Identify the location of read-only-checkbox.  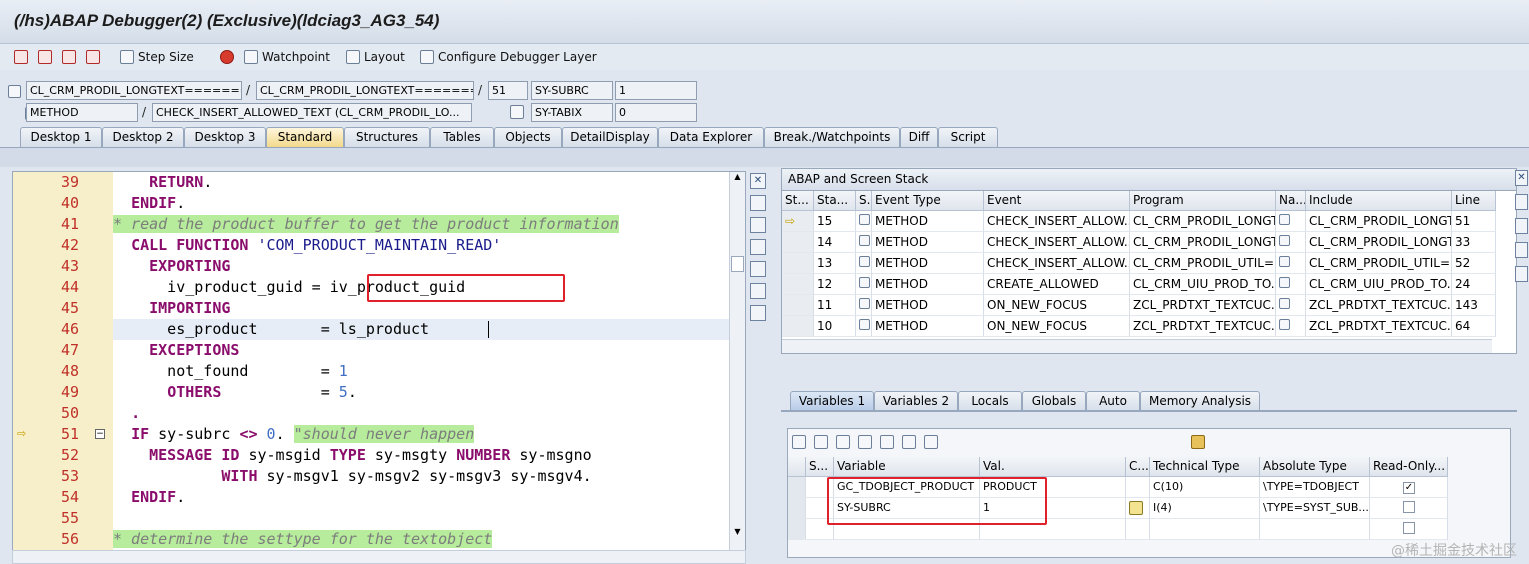
(1409, 507).